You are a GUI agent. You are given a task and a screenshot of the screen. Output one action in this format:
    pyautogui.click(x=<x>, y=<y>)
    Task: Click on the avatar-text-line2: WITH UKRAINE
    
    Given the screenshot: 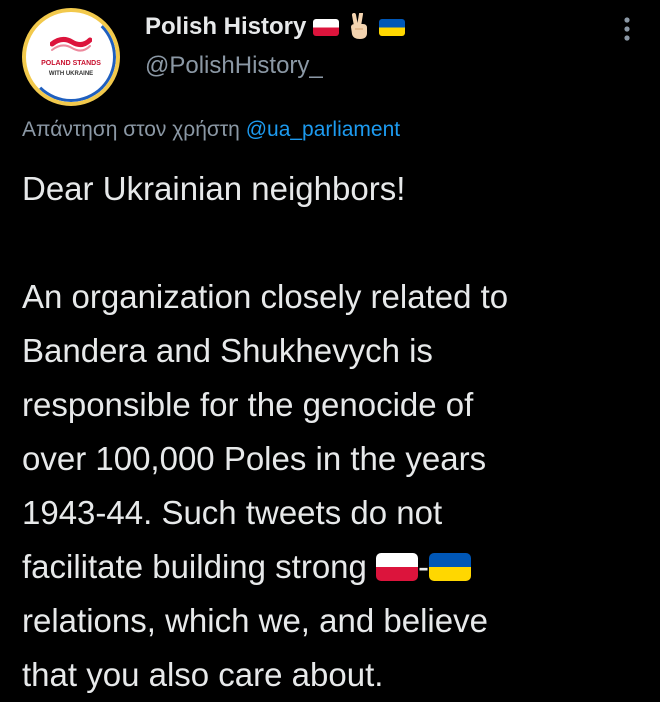 What is the action you would take?
    pyautogui.click(x=71, y=74)
    